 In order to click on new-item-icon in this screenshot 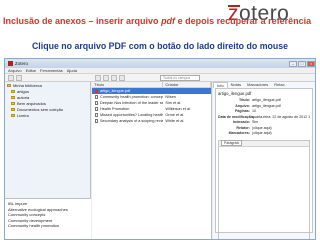, I will do `click(98, 78)`.